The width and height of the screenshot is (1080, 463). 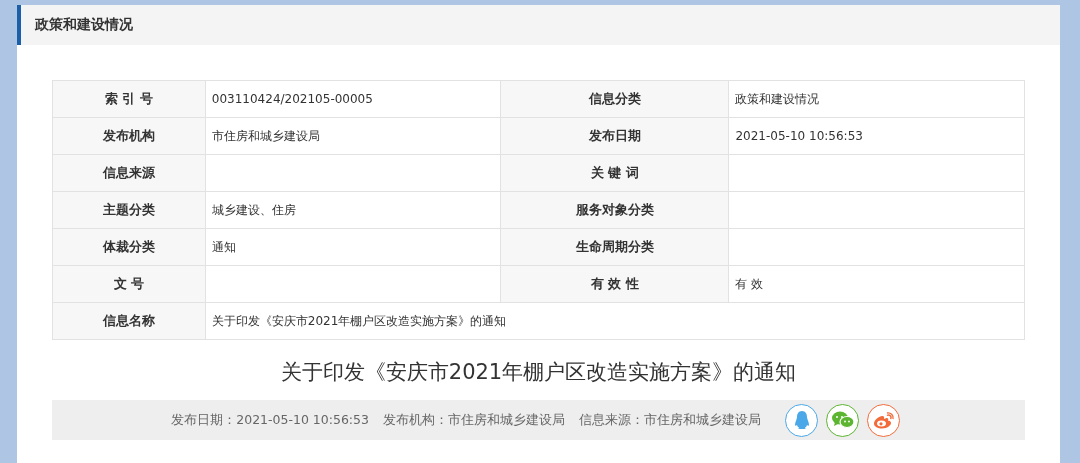 What do you see at coordinates (129, 136) in the screenshot?
I see `label-cell: 发布机构` at bounding box center [129, 136].